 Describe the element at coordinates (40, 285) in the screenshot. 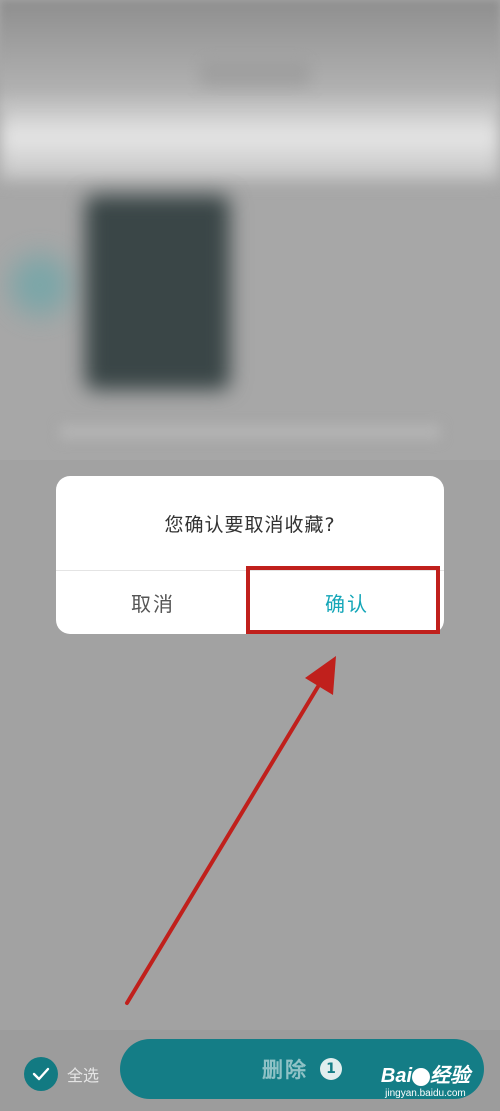

I see `blurred-accent` at that location.